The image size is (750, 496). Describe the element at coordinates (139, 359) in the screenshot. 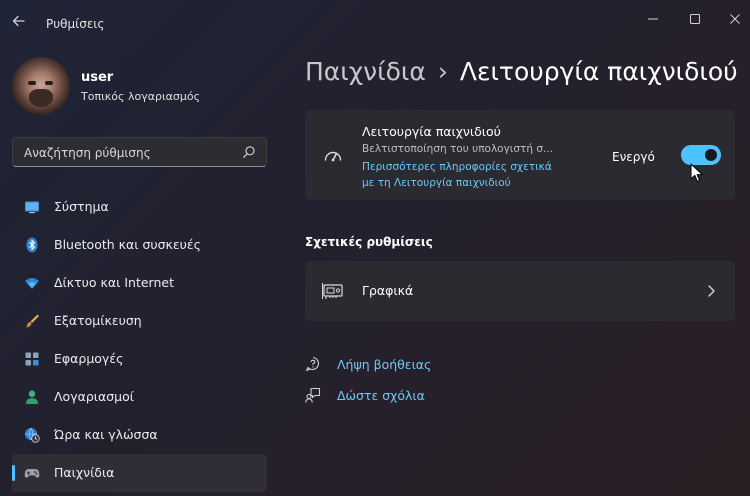

I see `sidebar-item-apps: Εφαρμογές` at that location.